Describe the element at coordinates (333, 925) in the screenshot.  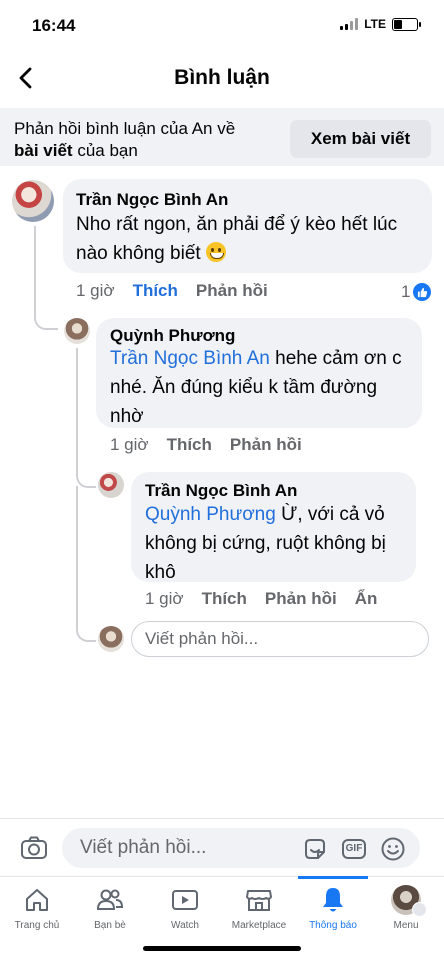
I see `tab-label: Thông báo` at that location.